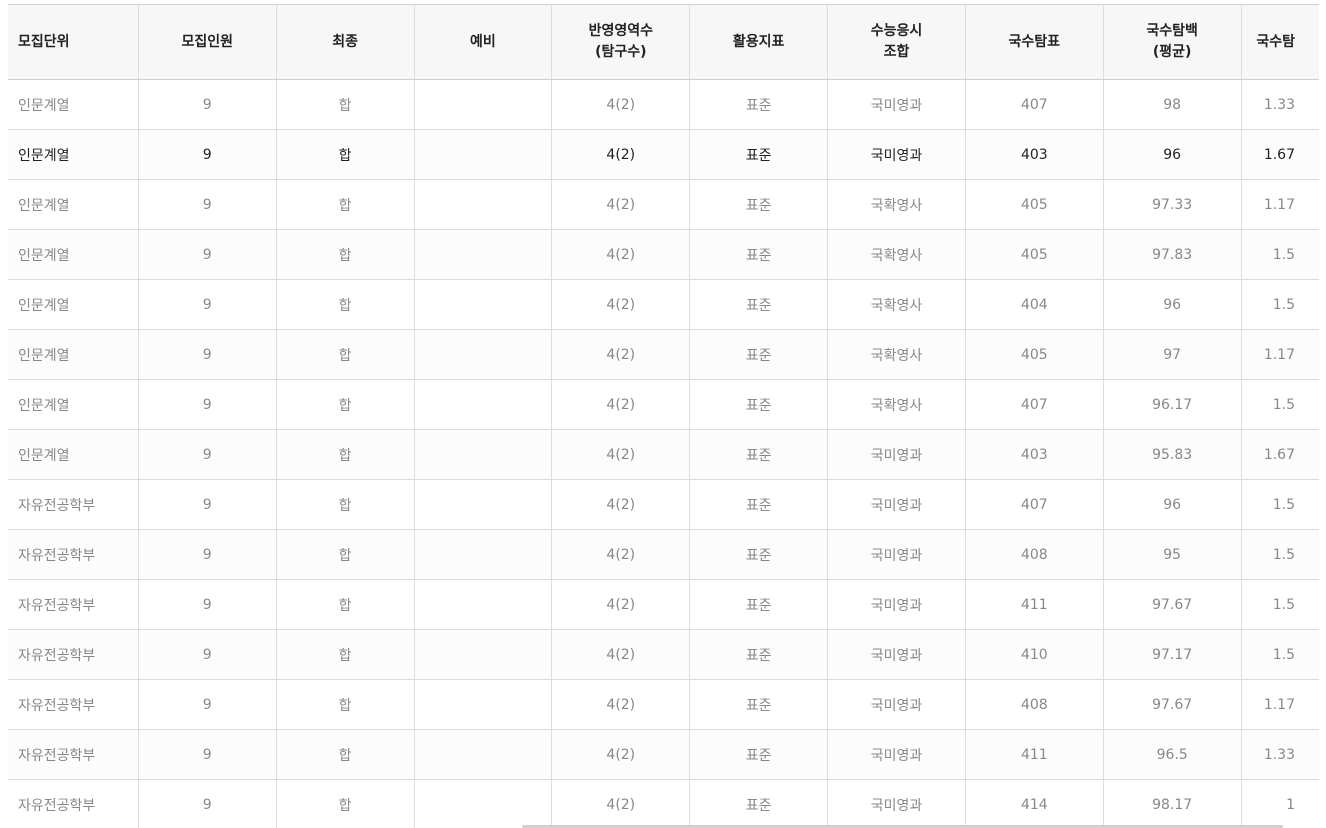  I want to click on header-label: (평균), so click(1172, 52).